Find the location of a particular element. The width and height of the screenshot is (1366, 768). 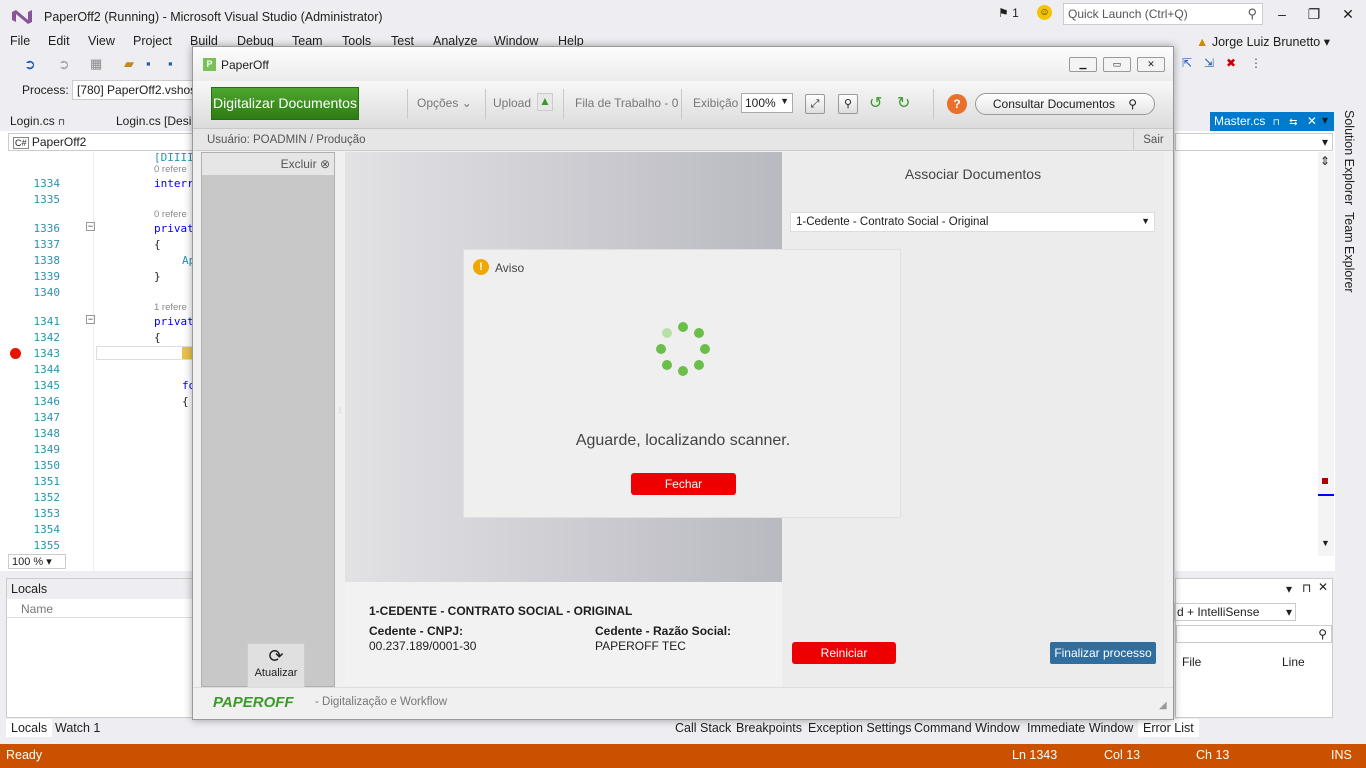

separator is located at coordinates (407, 104).